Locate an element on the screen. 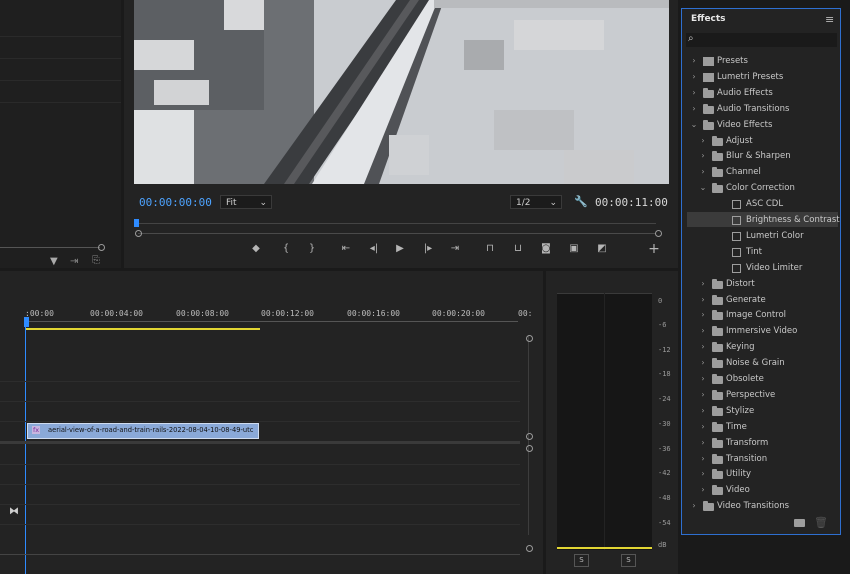  go-to-in-icon: ⇤ is located at coordinates (346, 249).